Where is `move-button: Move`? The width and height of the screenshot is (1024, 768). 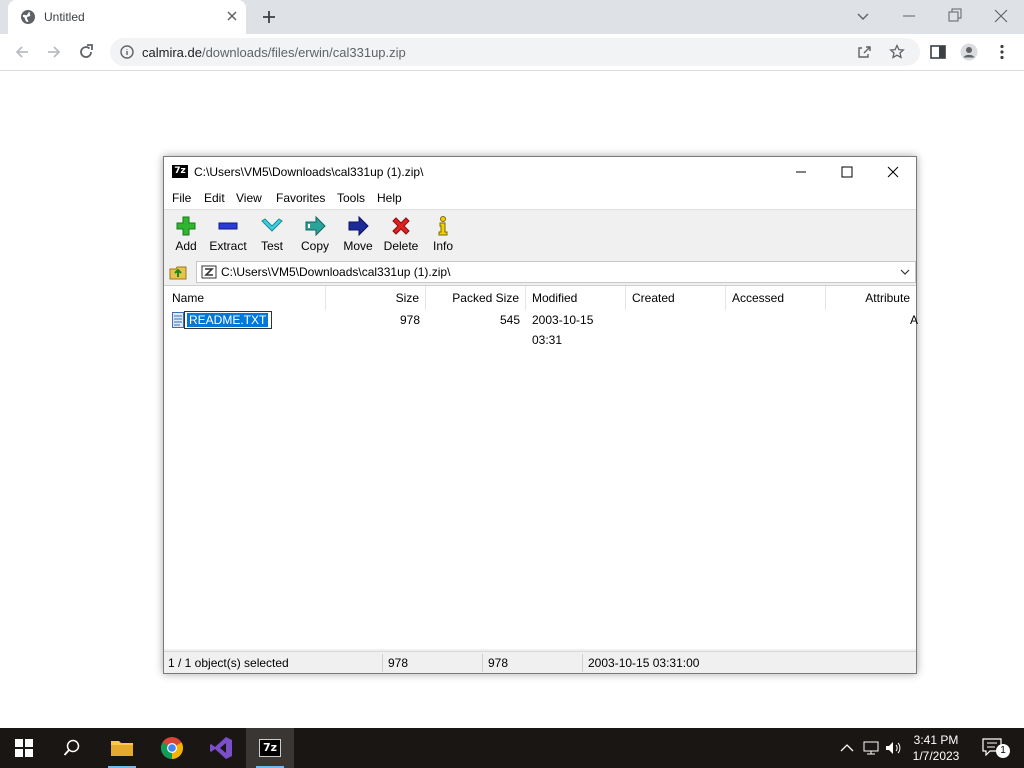
move-button: Move is located at coordinates (358, 235).